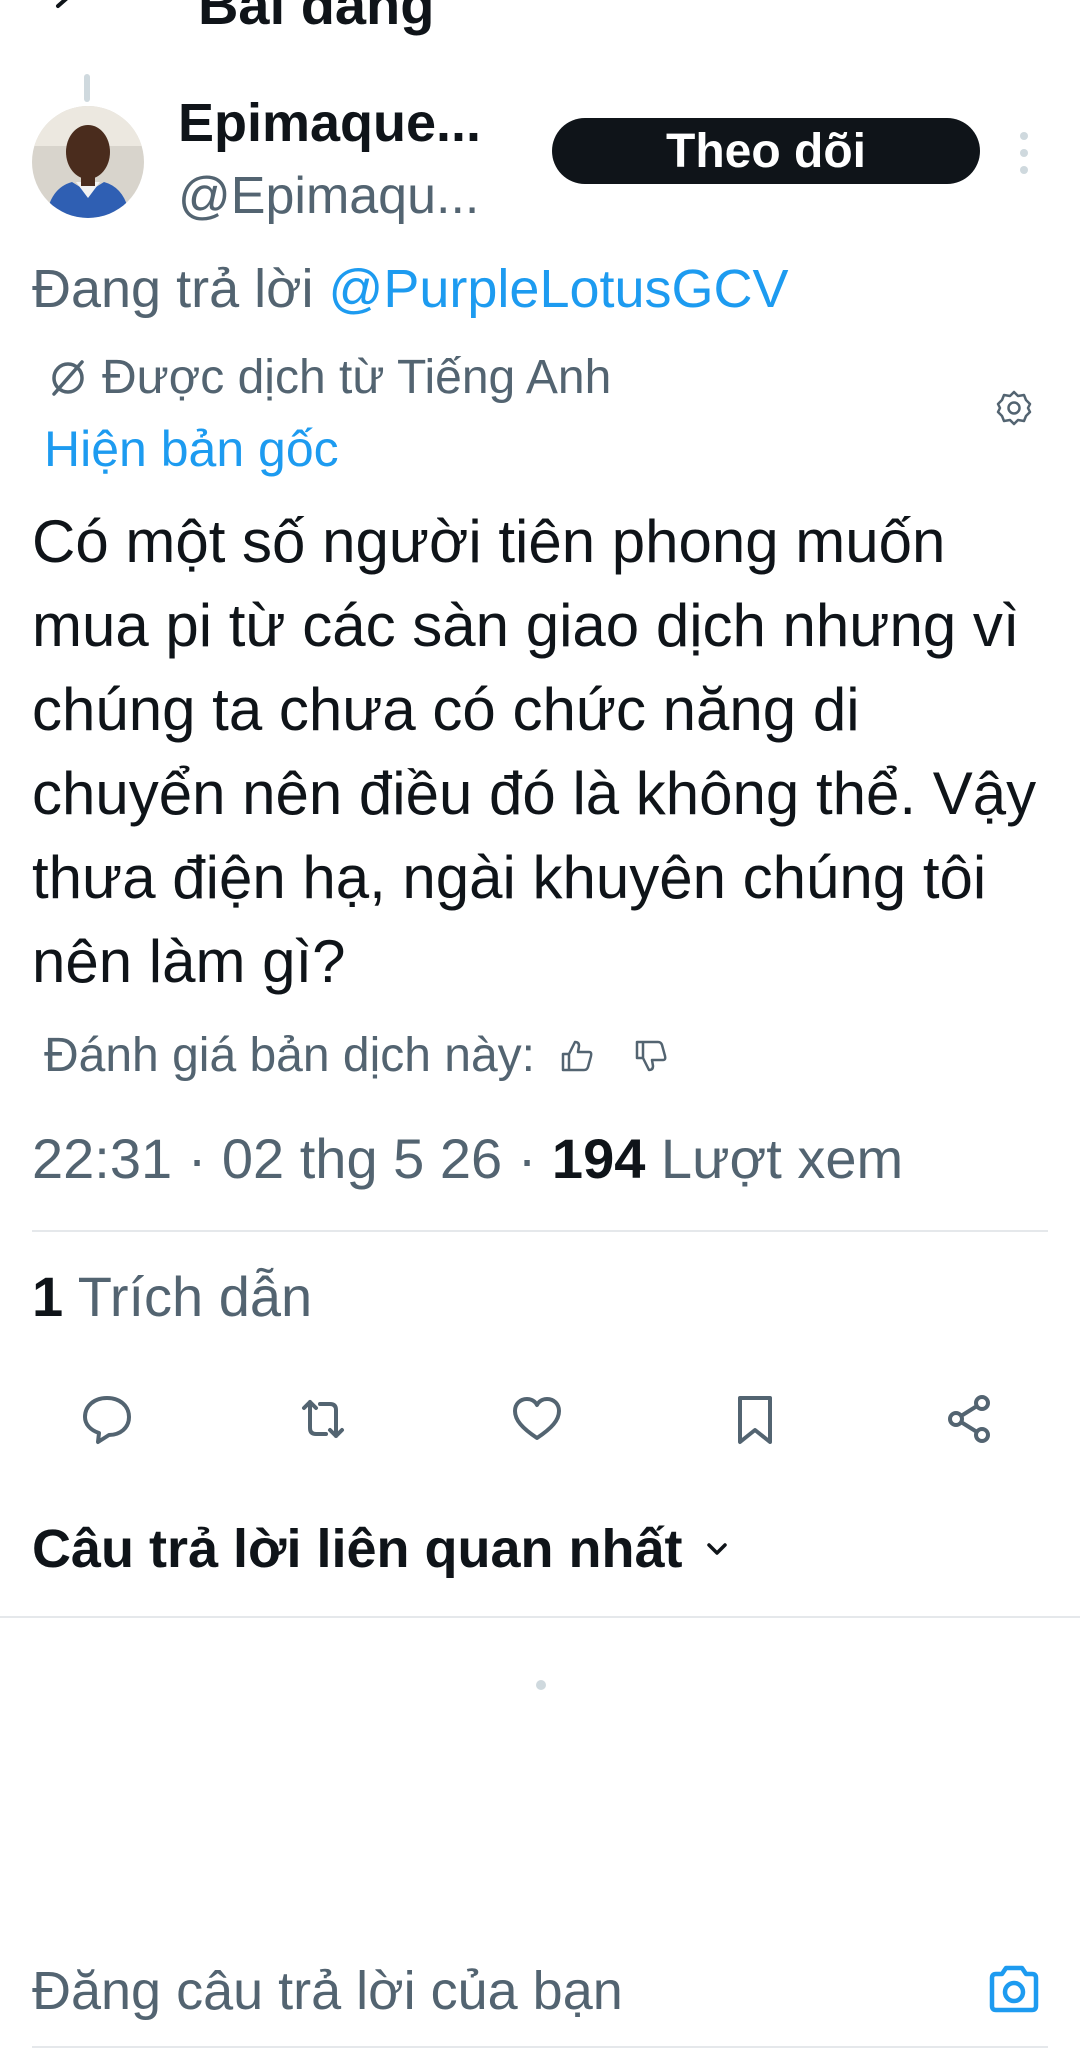  I want to click on thumbs-up-icon, so click(577, 1056).